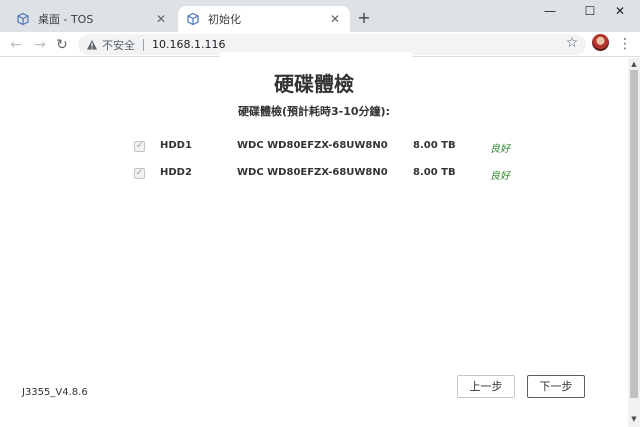  I want to click on disk-row: ✓ HDD1 WDC WD80EFZX-68UW8N0 8.00 TB 良好, so click(330, 148).